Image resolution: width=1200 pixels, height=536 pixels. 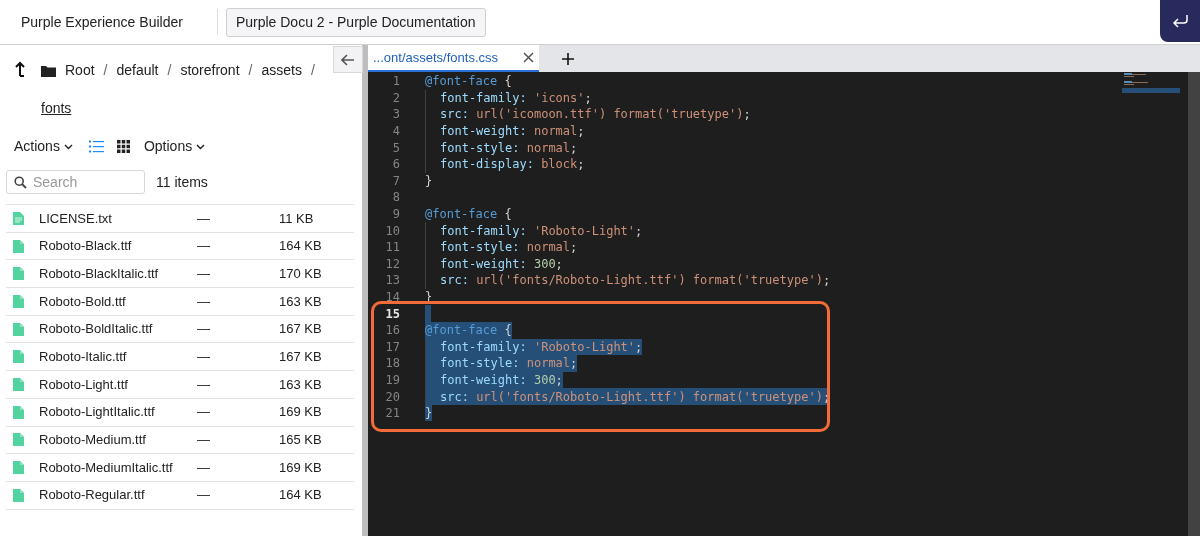 I want to click on file-size: 167 KB, so click(x=300, y=357).